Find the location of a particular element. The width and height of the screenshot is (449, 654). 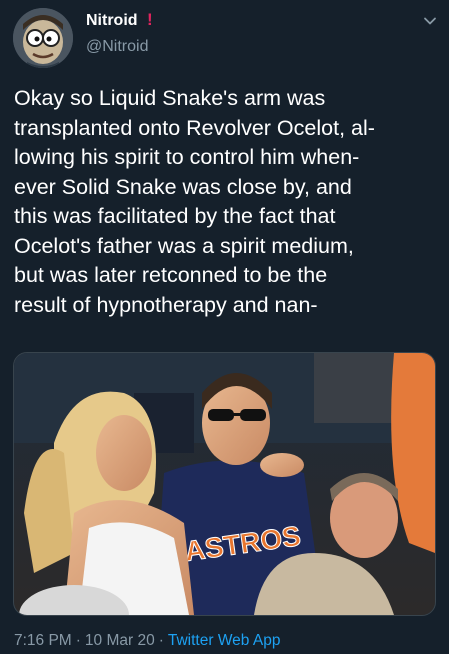

flag-badge: ! is located at coordinates (150, 19).